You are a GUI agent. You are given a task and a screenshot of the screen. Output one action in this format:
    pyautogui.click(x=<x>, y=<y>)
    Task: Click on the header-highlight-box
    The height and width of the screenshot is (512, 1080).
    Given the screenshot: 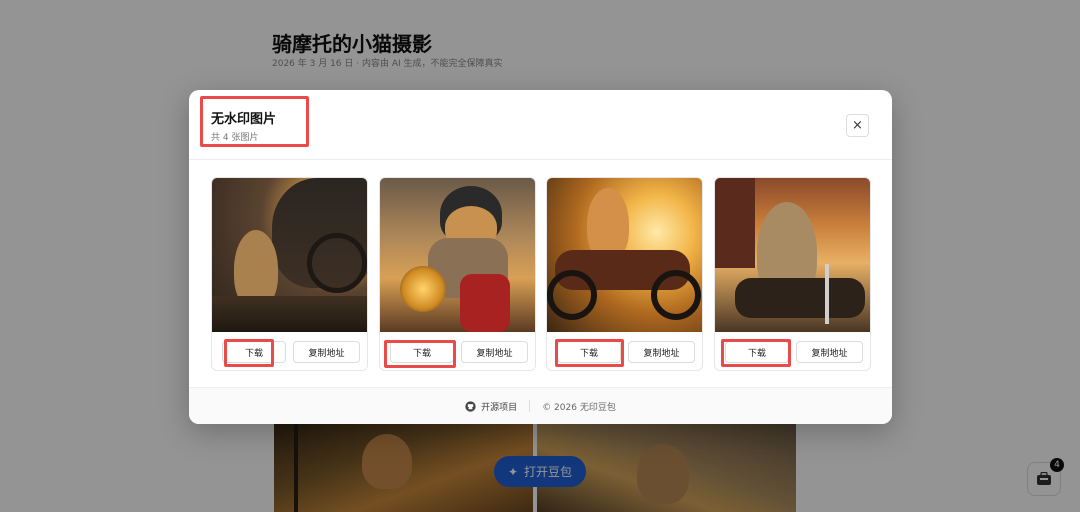 What is the action you would take?
    pyautogui.click(x=254, y=121)
    